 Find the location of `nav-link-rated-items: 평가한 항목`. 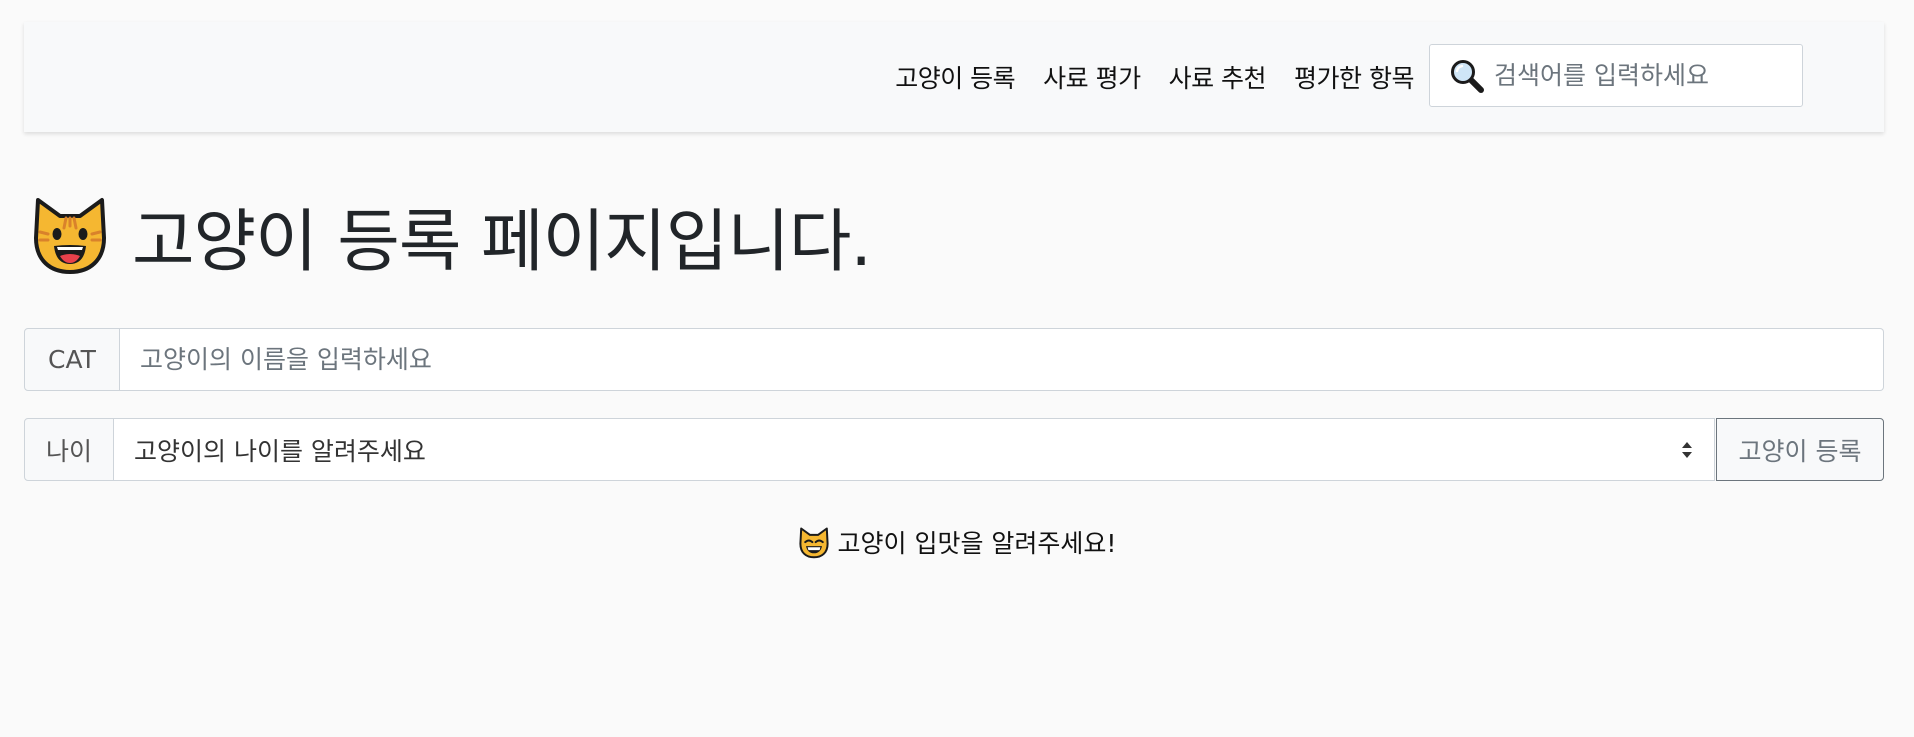

nav-link-rated-items: 평가한 항목 is located at coordinates (1354, 77).